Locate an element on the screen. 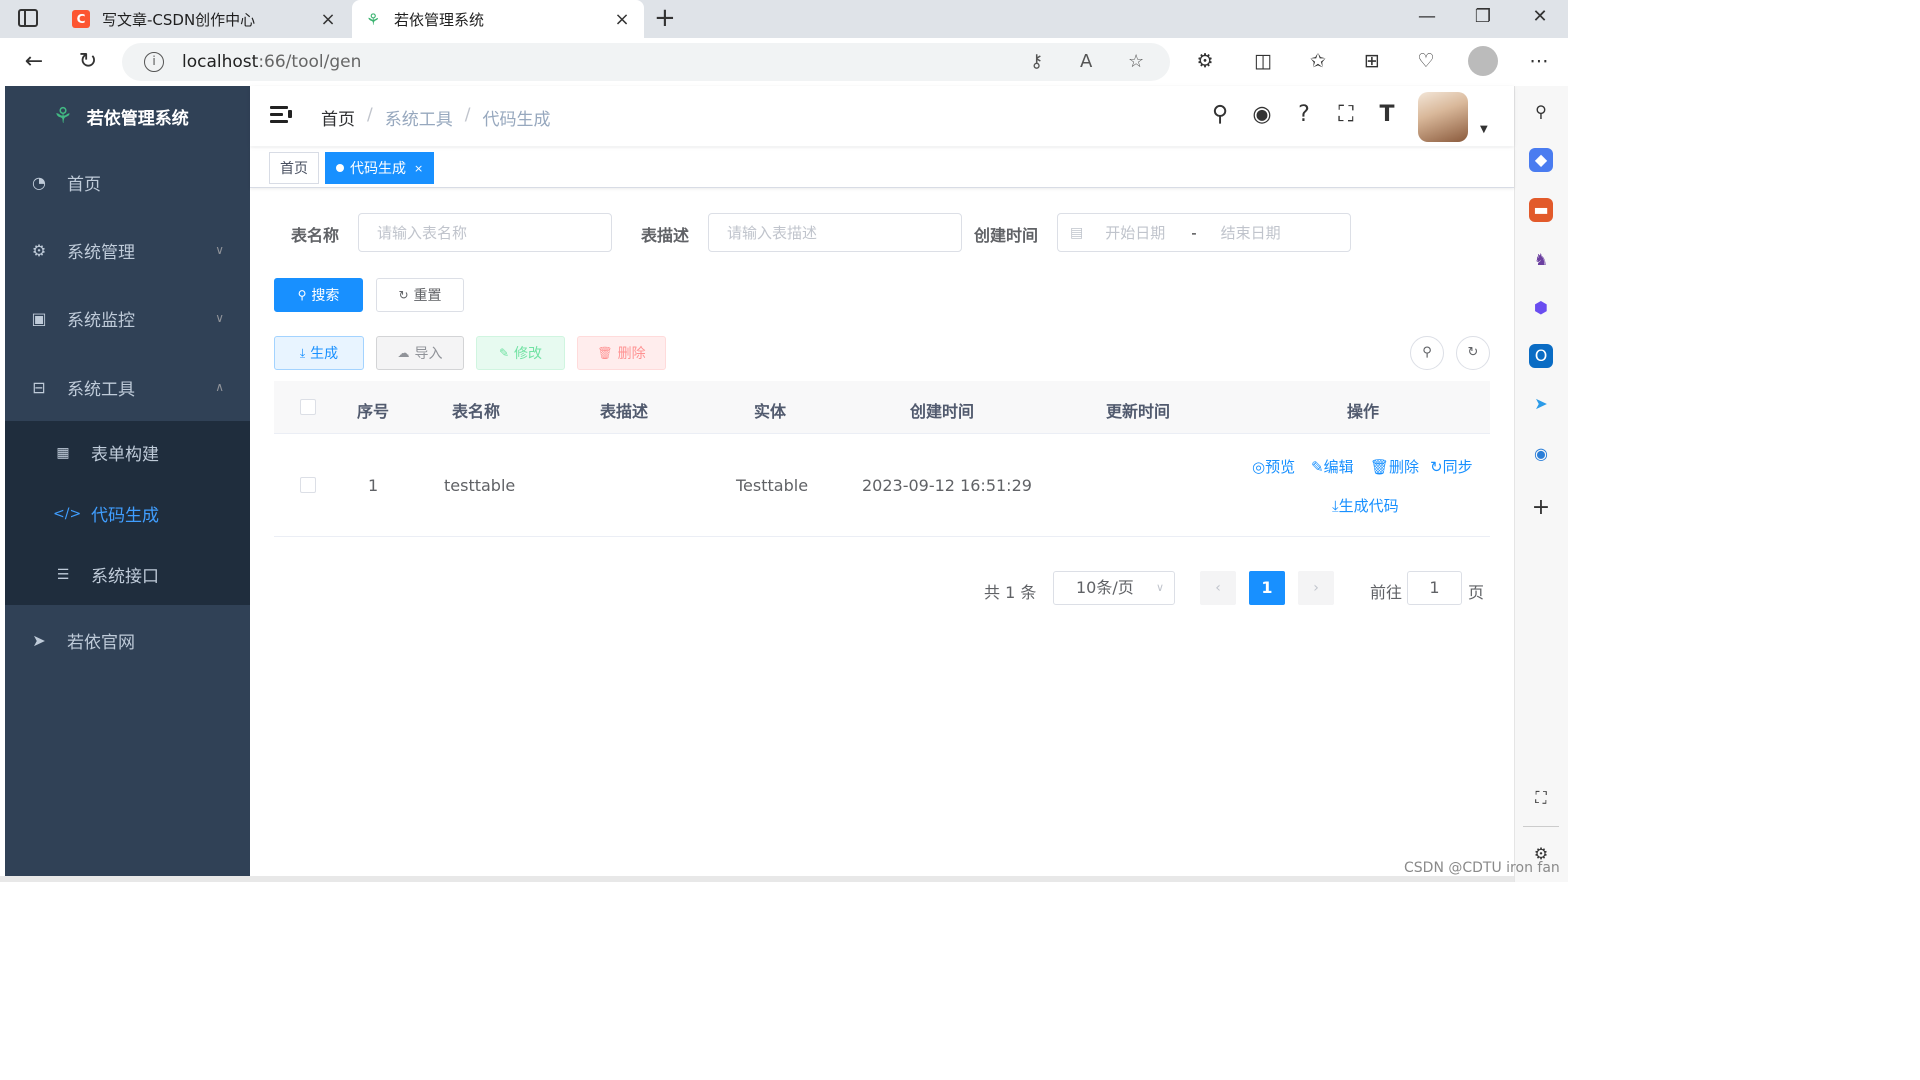  import-button: ☁ 导入 is located at coordinates (420, 353).